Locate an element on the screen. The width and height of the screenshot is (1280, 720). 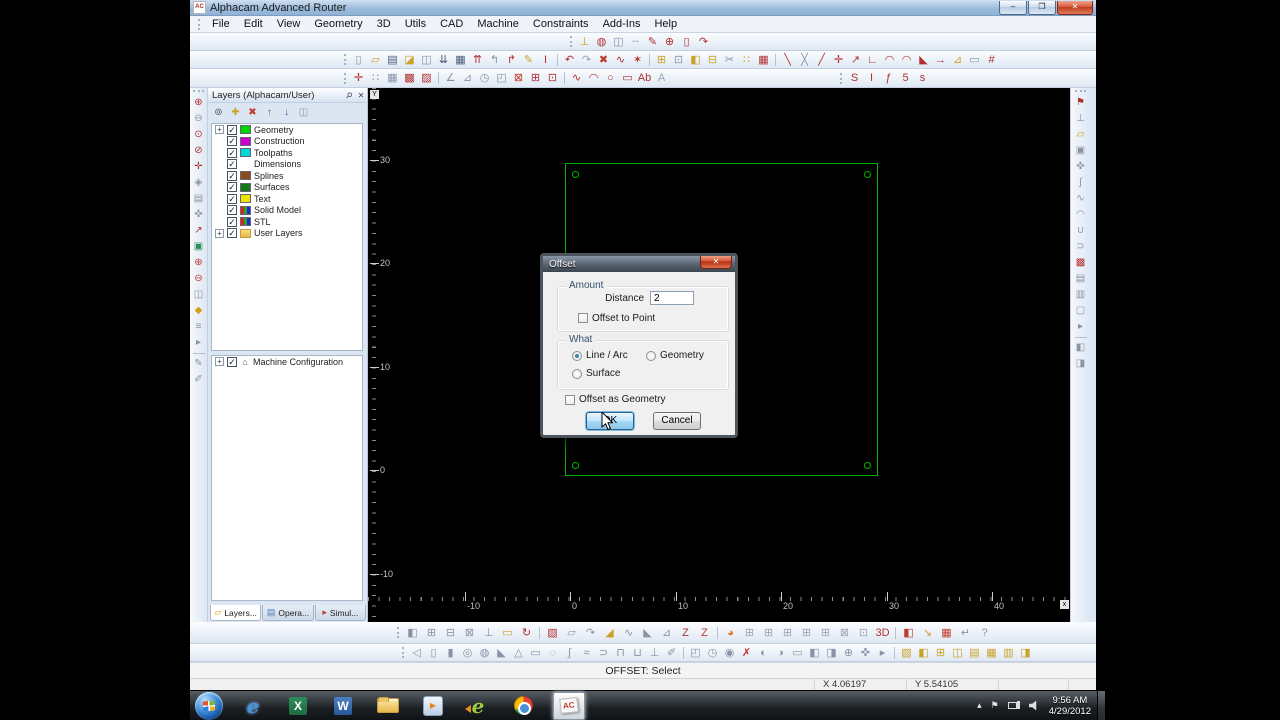
menu-machine: Machine is located at coordinates (498, 24).